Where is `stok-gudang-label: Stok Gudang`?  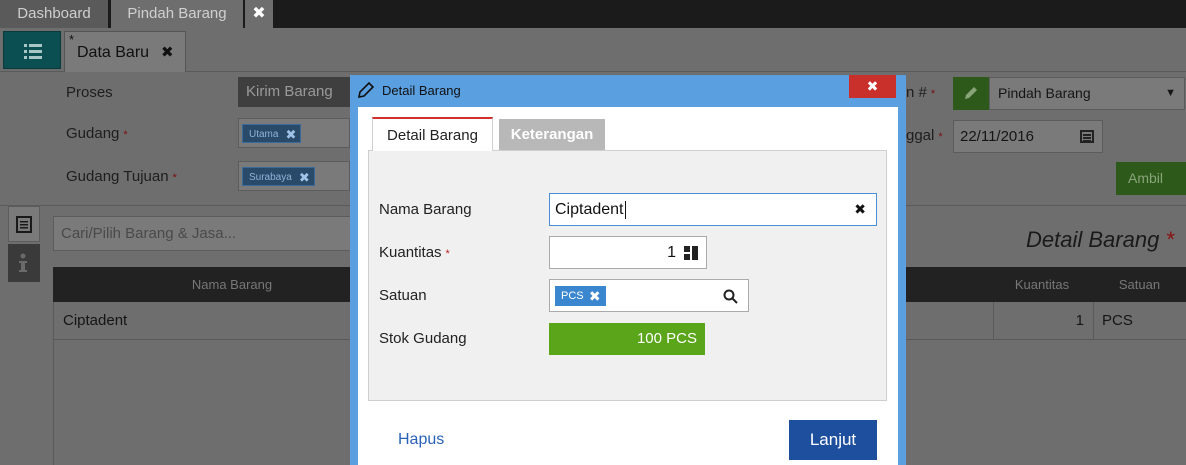 stok-gudang-label: Stok Gudang is located at coordinates (423, 338).